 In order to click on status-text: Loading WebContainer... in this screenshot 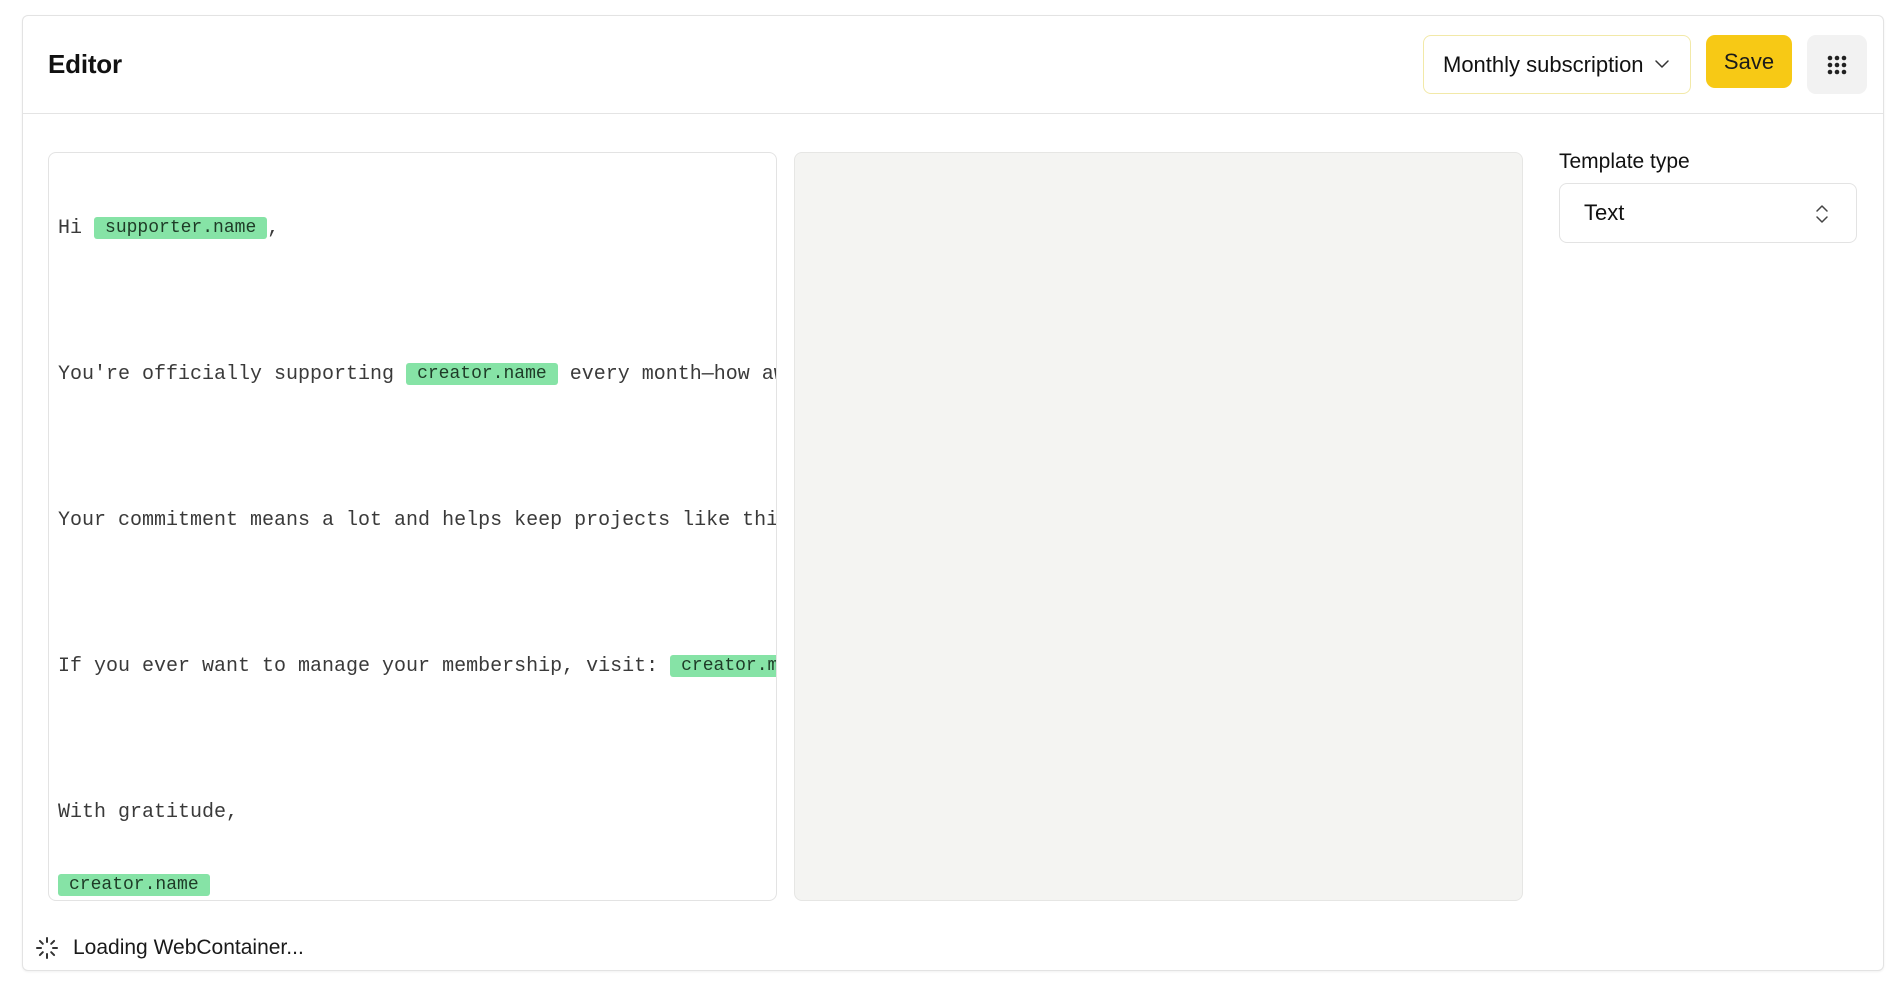, I will do `click(188, 947)`.